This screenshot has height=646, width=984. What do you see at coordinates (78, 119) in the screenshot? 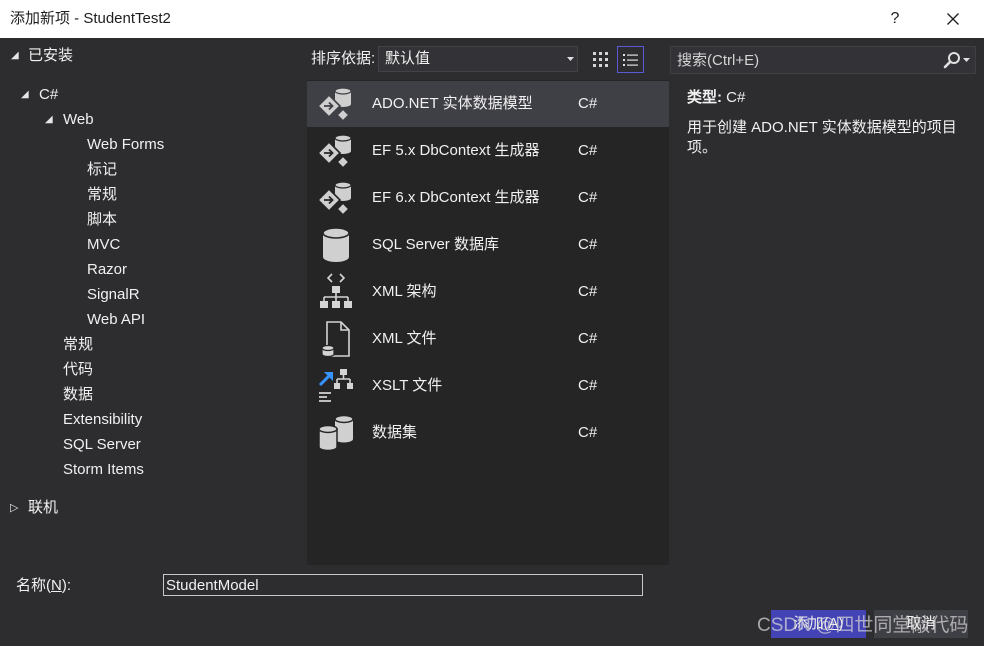
I see `tree-node-label: Web` at bounding box center [78, 119].